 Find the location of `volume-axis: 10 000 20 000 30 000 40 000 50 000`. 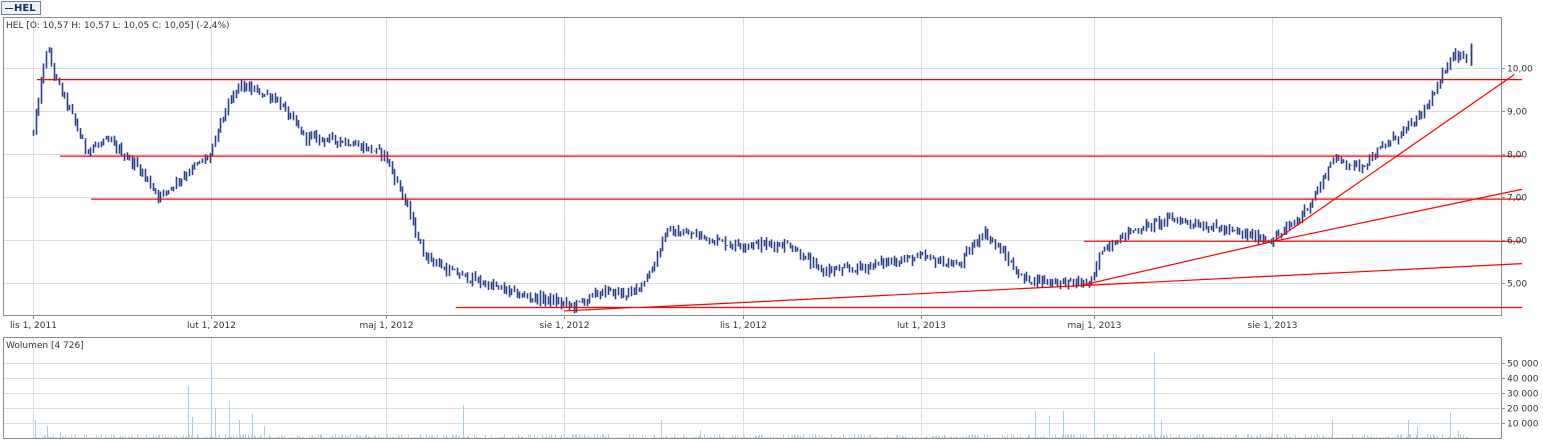

volume-axis: 10 000 20 000 30 000 40 000 50 000 is located at coordinates (1520, 395).